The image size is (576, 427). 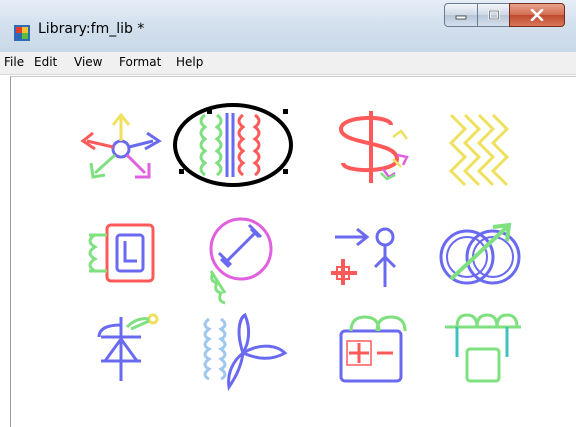 I want to click on zigzag-waves-icon, so click(x=479, y=150).